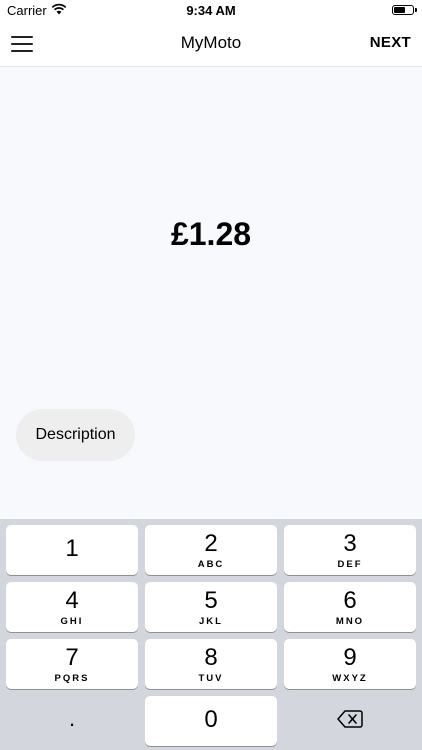  Describe the element at coordinates (350, 543) in the screenshot. I see `key-digit: 3` at that location.